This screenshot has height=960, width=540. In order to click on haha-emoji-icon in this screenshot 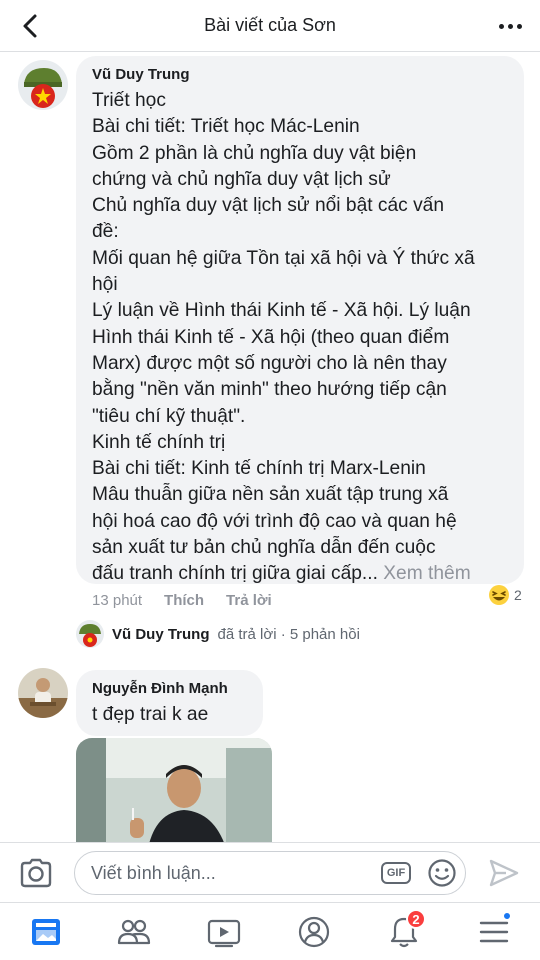, I will do `click(499, 595)`.